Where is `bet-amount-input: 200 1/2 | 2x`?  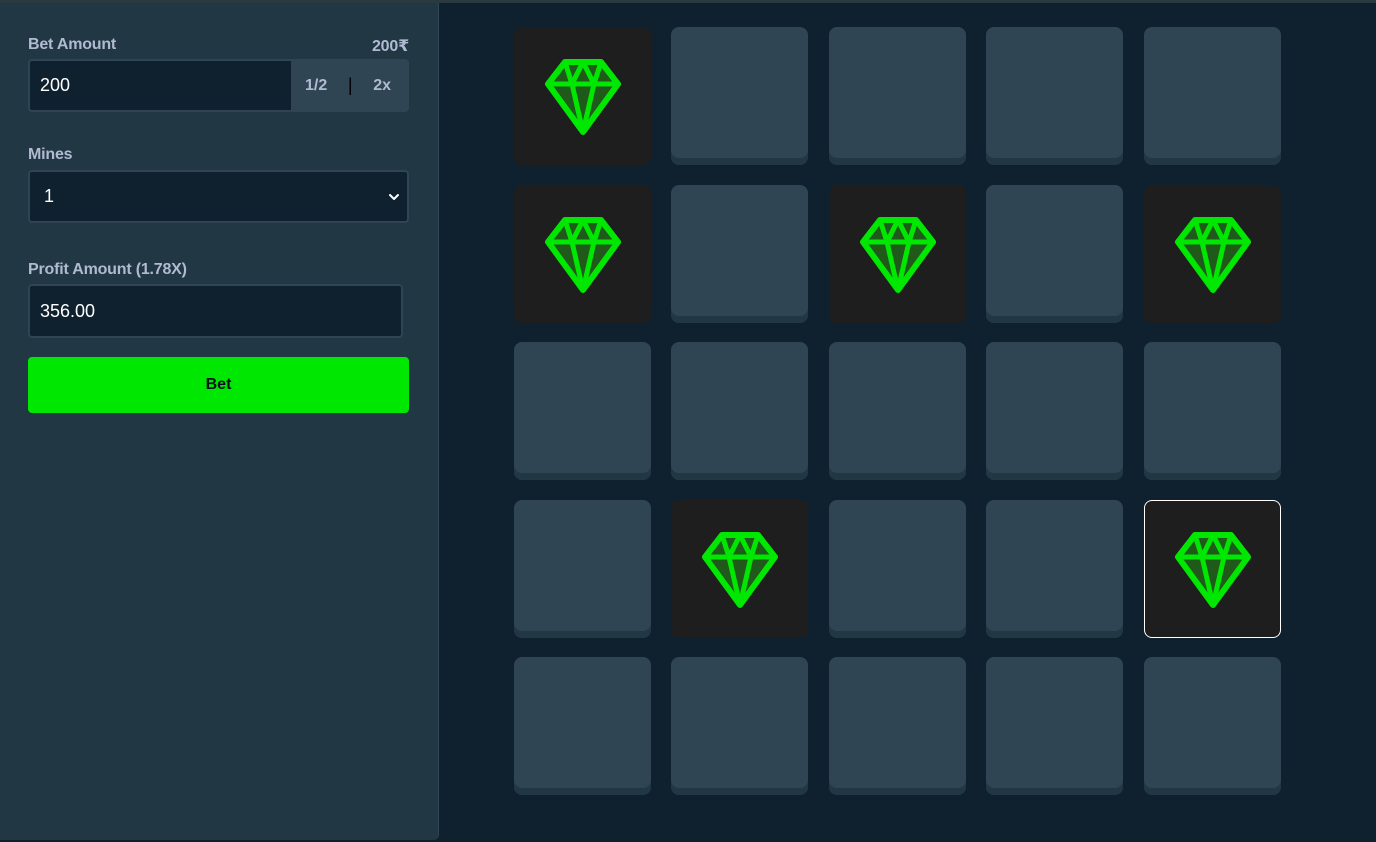 bet-amount-input: 200 1/2 | 2x is located at coordinates (218, 85).